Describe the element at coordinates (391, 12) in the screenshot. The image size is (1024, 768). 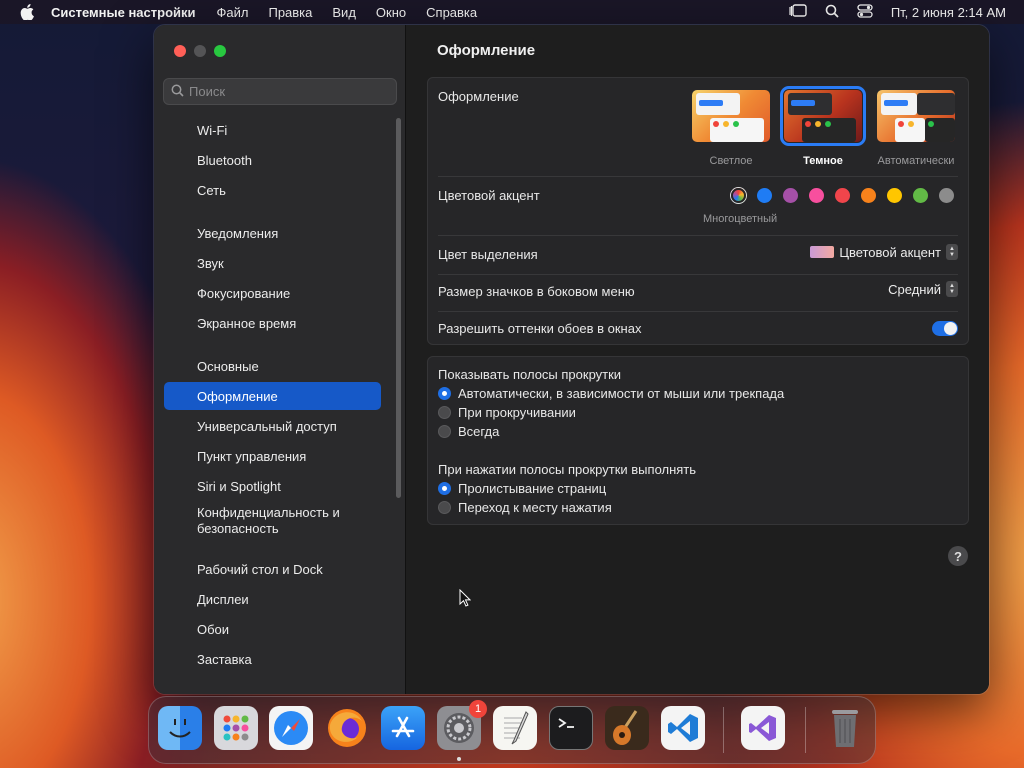
I see `menu-window: Окно` at that location.